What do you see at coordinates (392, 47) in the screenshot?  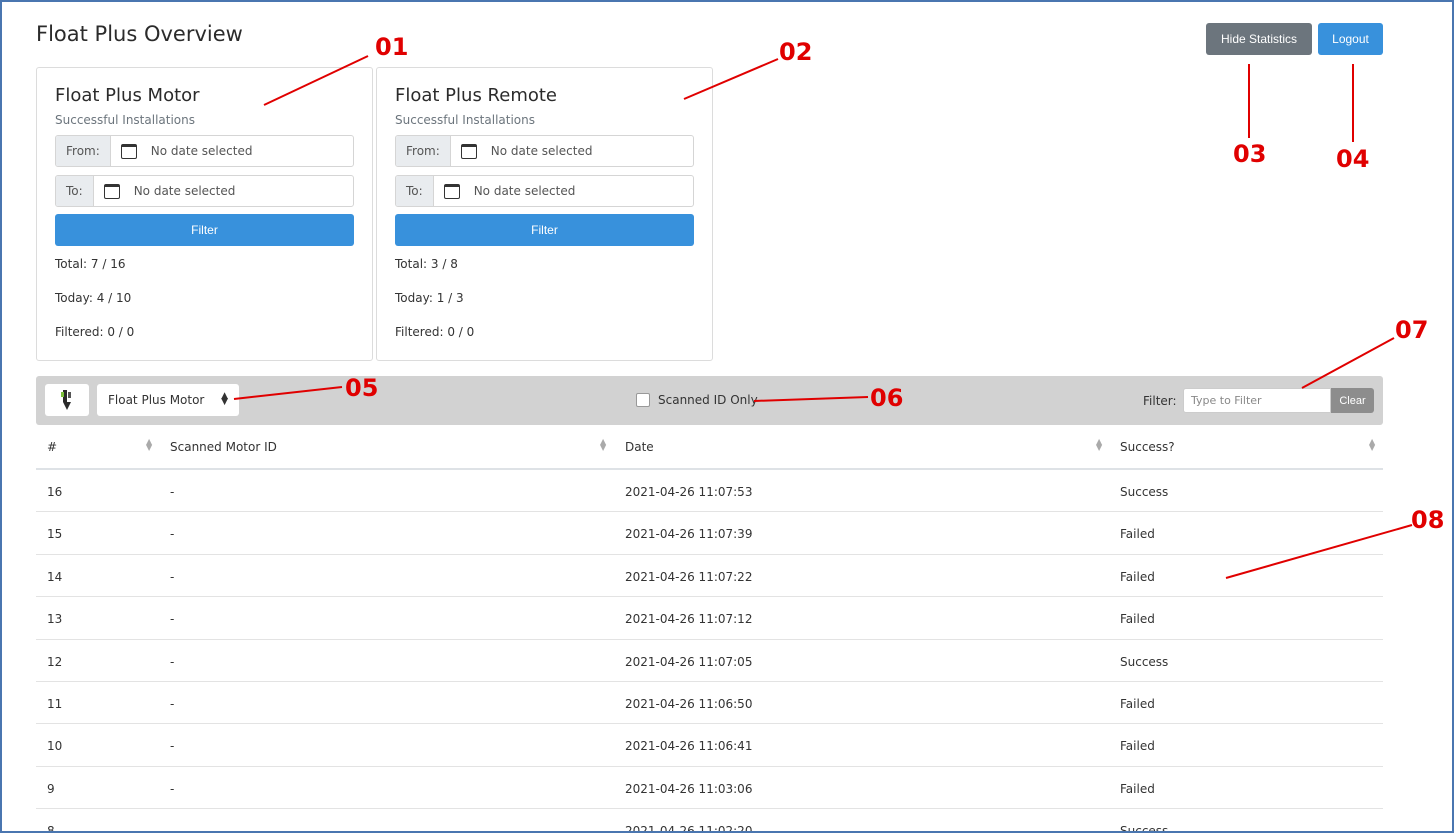 I see `annotation-label: 01` at bounding box center [392, 47].